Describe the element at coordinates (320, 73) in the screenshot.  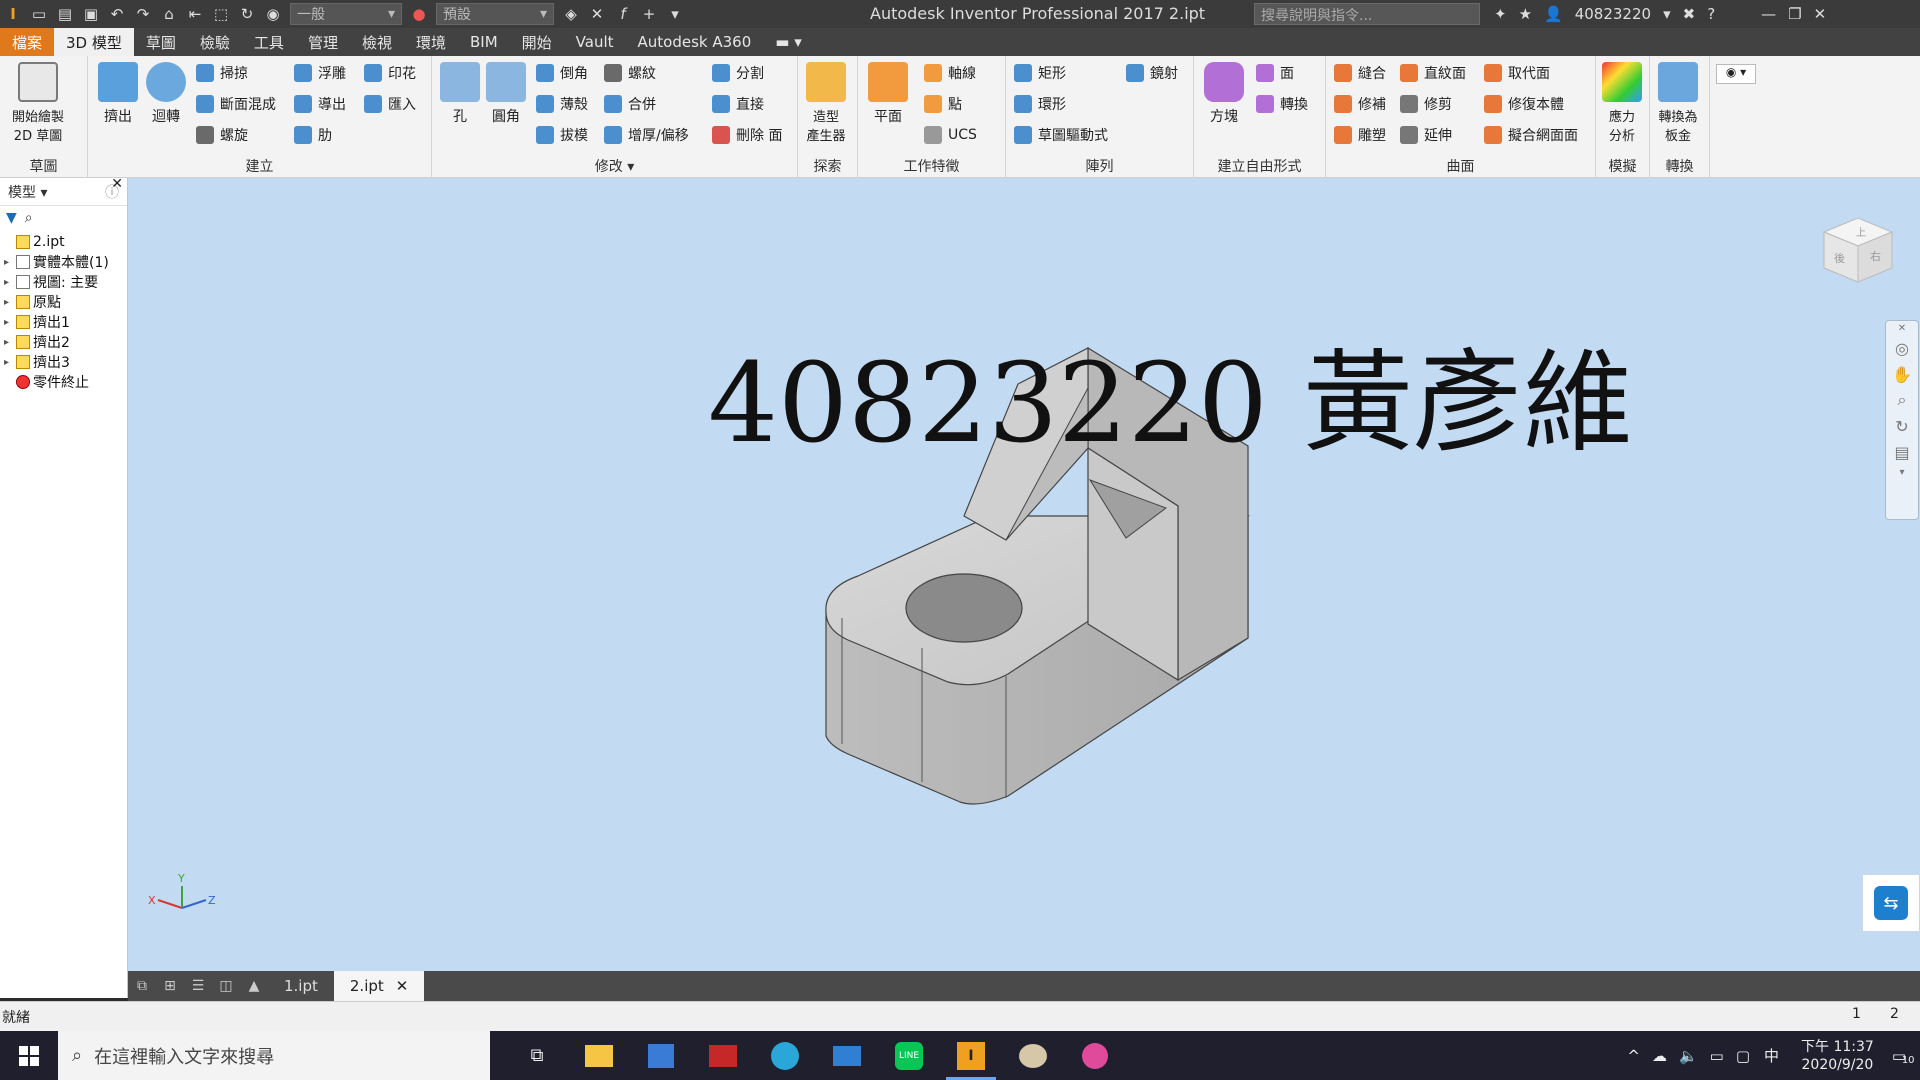
I see `emboss-button: 浮雕` at that location.